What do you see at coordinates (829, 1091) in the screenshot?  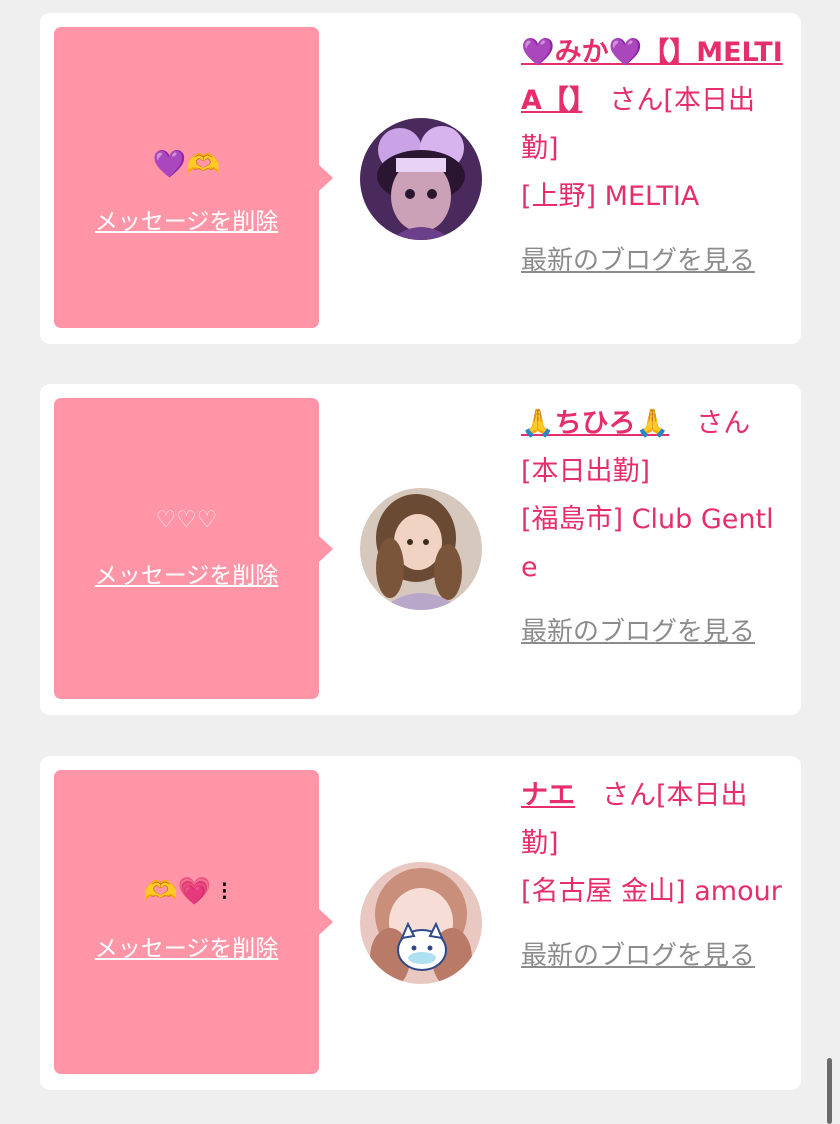 I see `scrollbar` at bounding box center [829, 1091].